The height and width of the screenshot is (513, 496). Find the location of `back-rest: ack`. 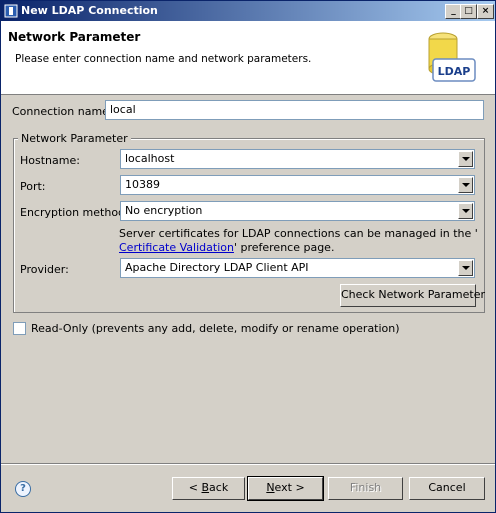

back-rest: ack is located at coordinates (219, 487).